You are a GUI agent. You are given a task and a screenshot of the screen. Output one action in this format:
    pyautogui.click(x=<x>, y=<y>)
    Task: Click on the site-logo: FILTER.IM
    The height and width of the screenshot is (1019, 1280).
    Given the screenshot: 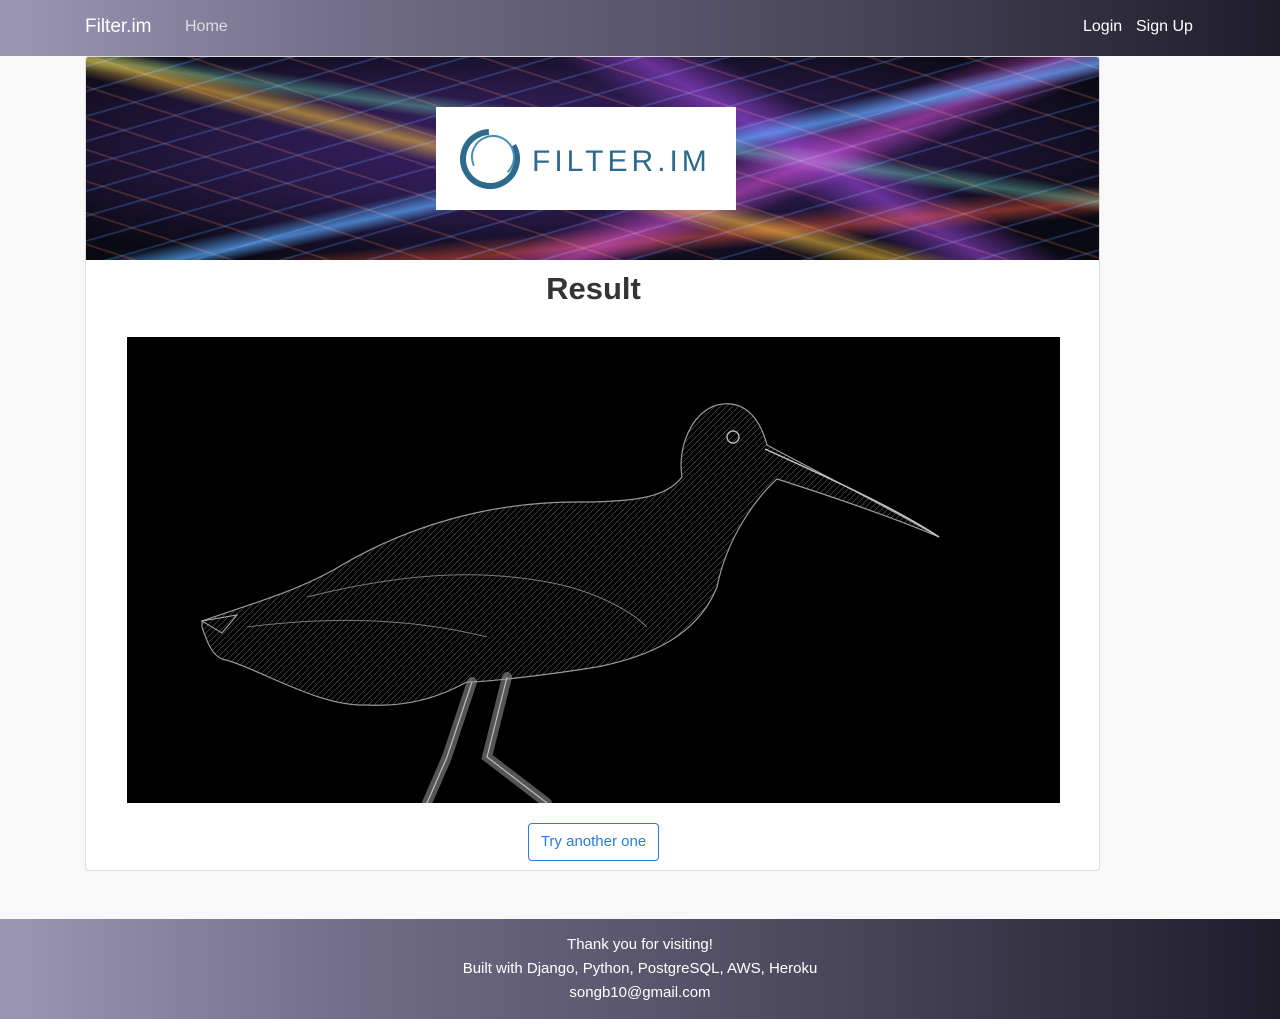 What is the action you would take?
    pyautogui.click(x=586, y=158)
    